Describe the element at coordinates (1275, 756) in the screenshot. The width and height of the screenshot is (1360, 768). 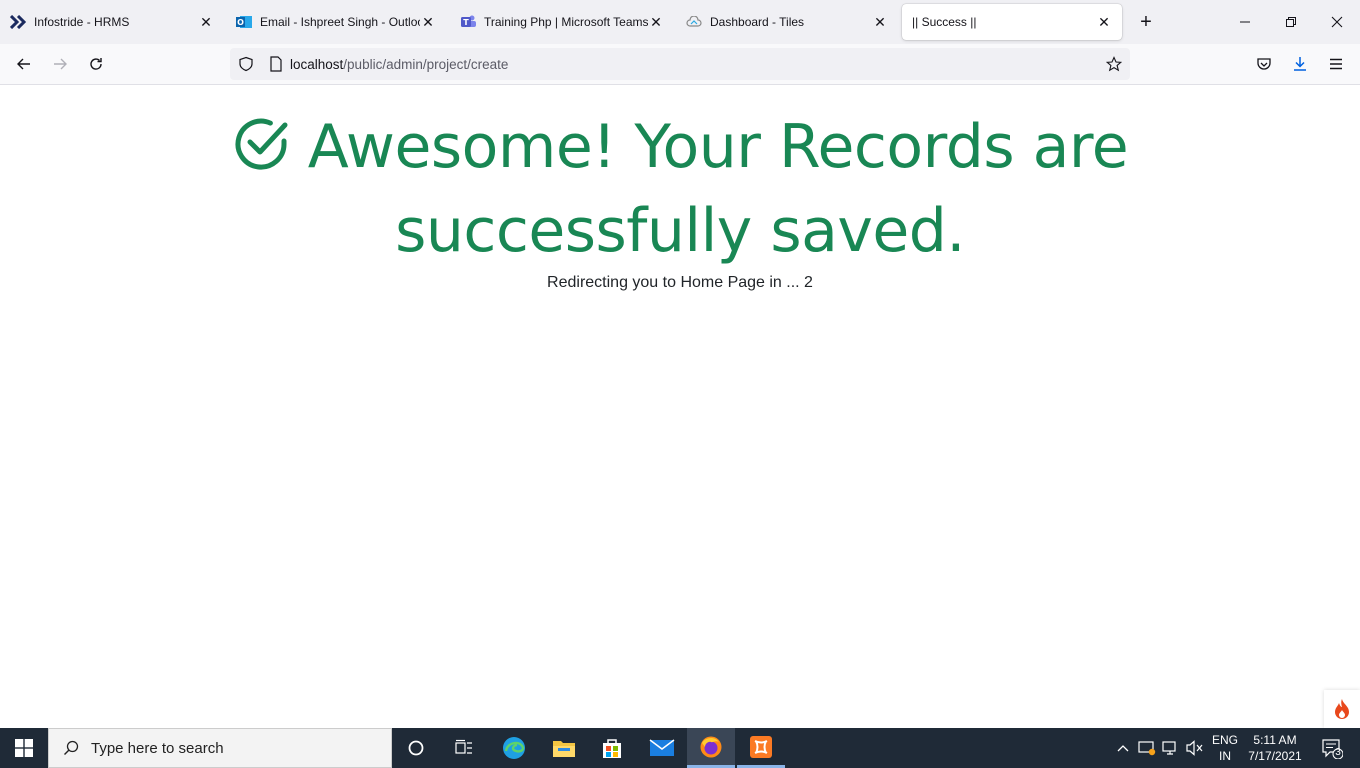
I see `clock-date: 7/17/2021` at that location.